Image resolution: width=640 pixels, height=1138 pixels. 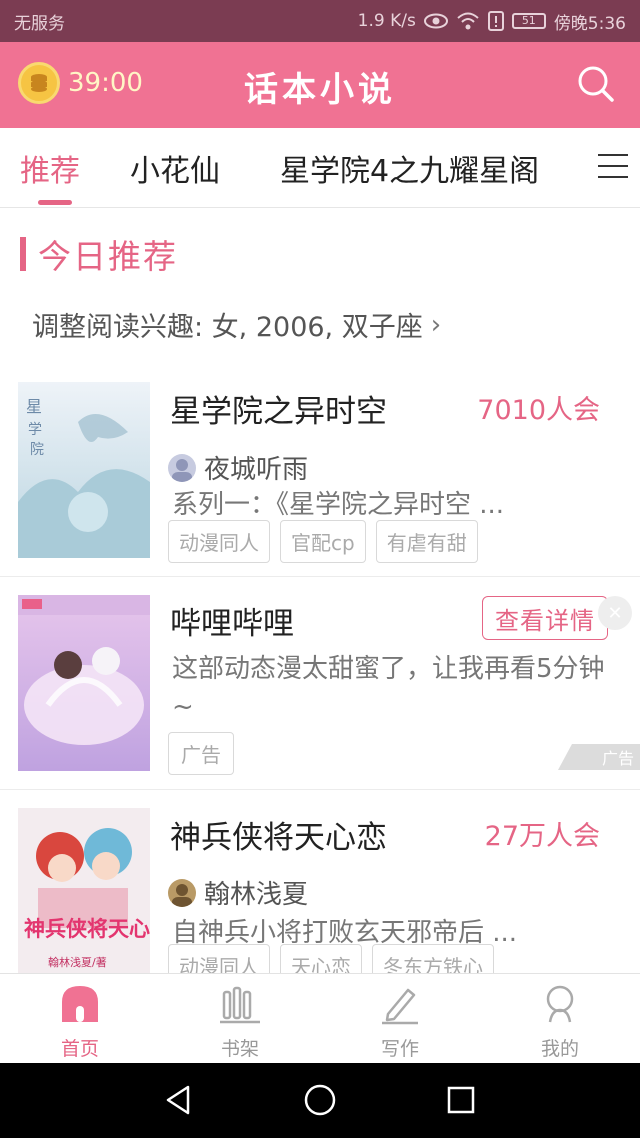 What do you see at coordinates (84, 890) in the screenshot?
I see `story-cover: 神兵侠将天心恋 翰林浅夏/著` at bounding box center [84, 890].